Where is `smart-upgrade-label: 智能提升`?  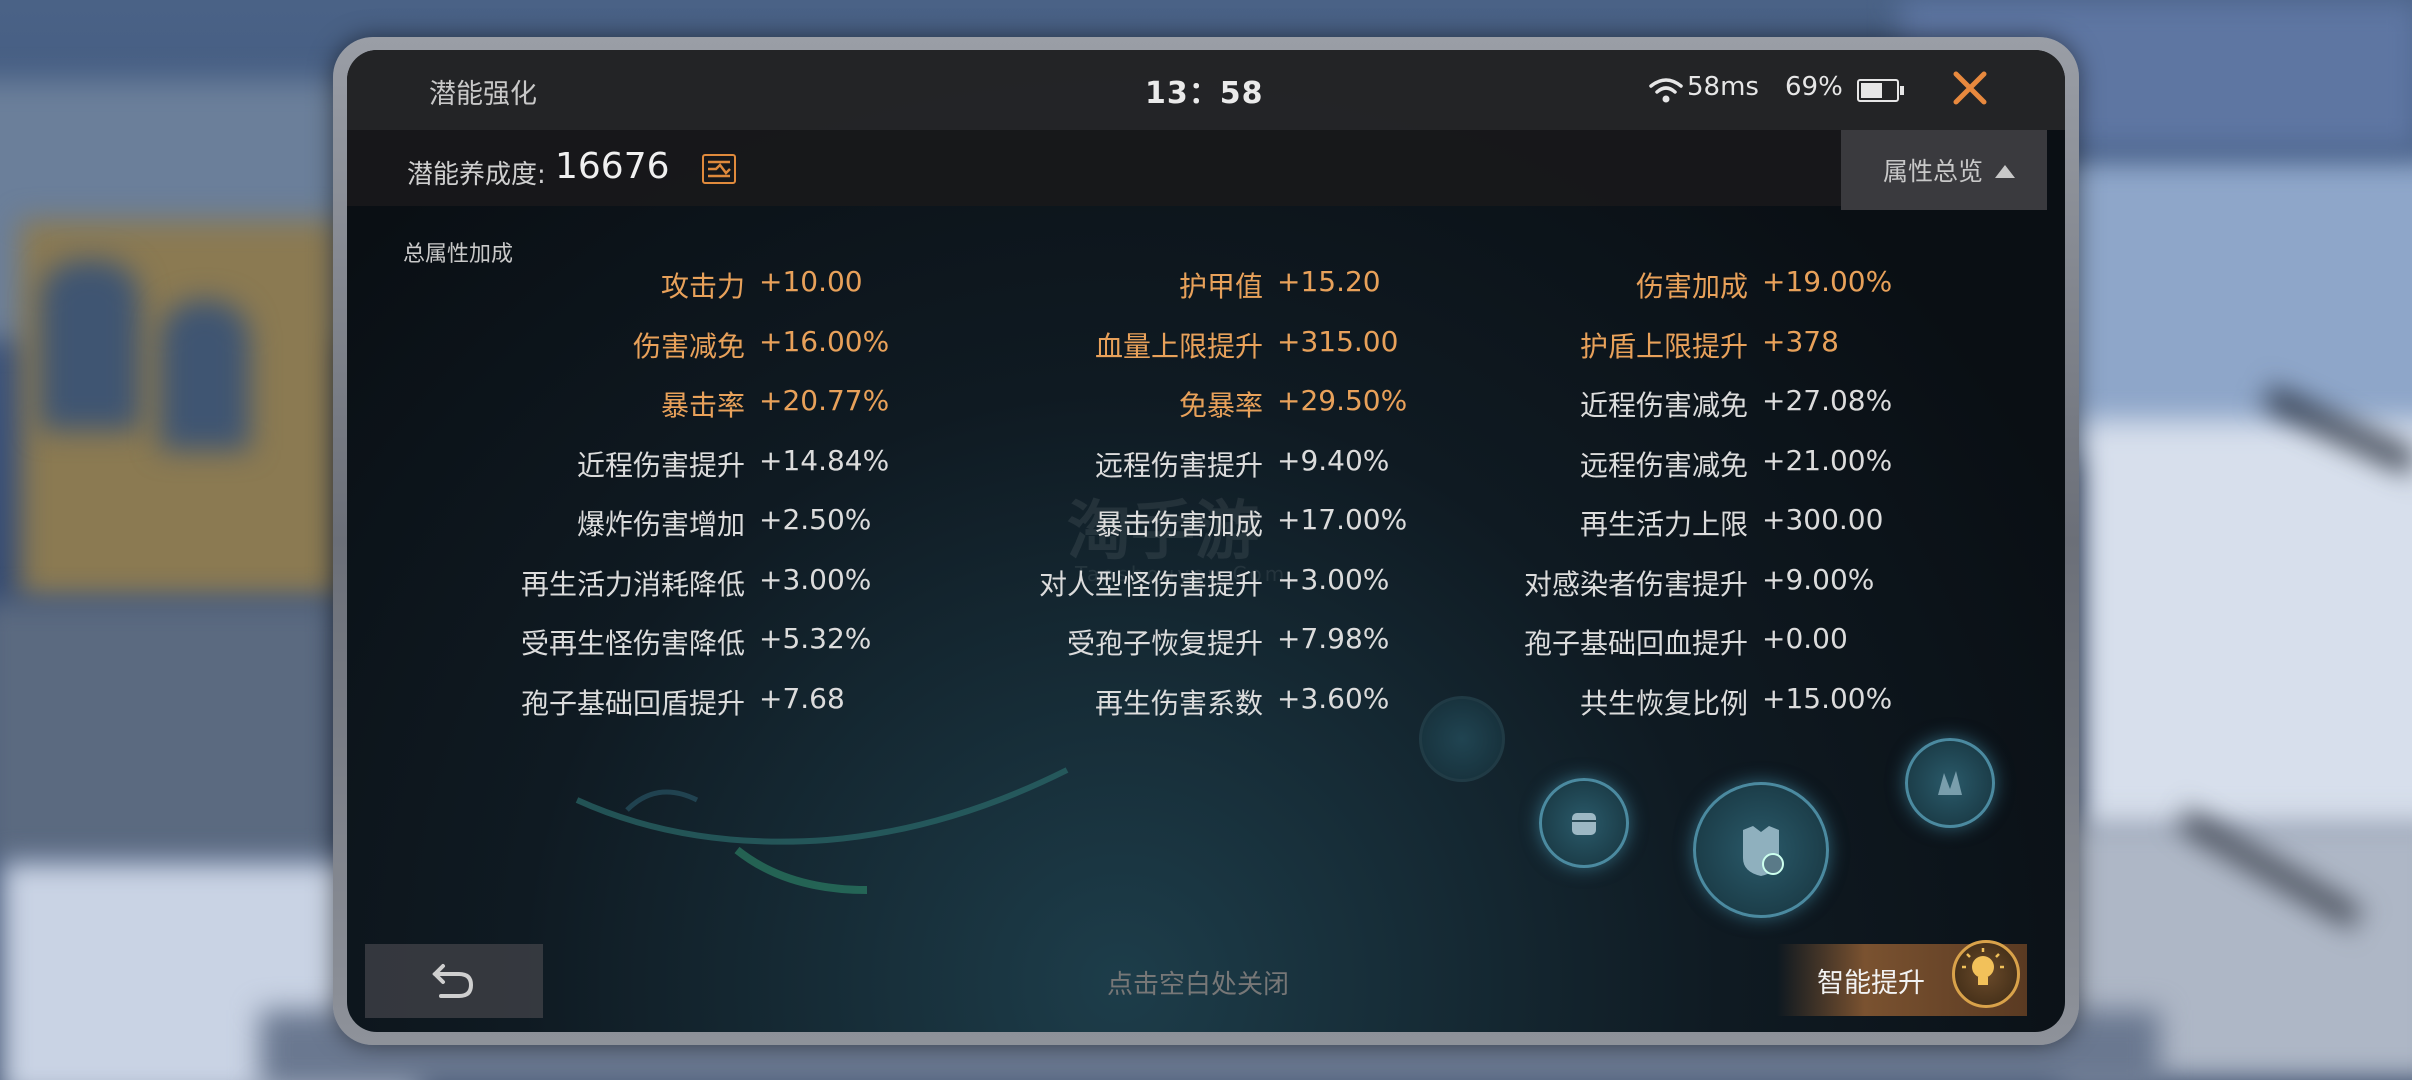
smart-upgrade-label: 智能提升 is located at coordinates (1871, 983).